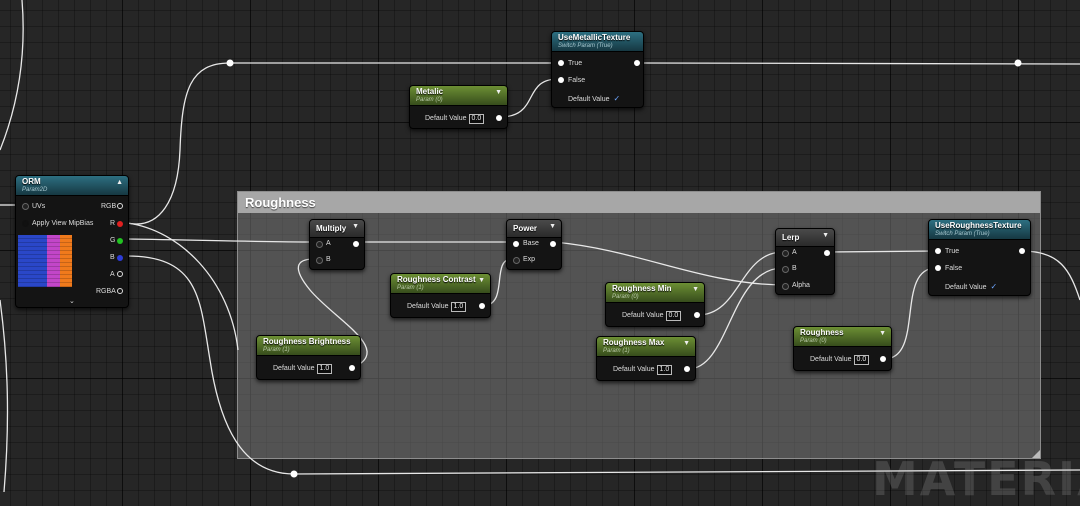 This screenshot has width=1080, height=506. I want to click on metalic-param-node: Metalic Param (0) ▼ Default Value 0.0, so click(458, 107).